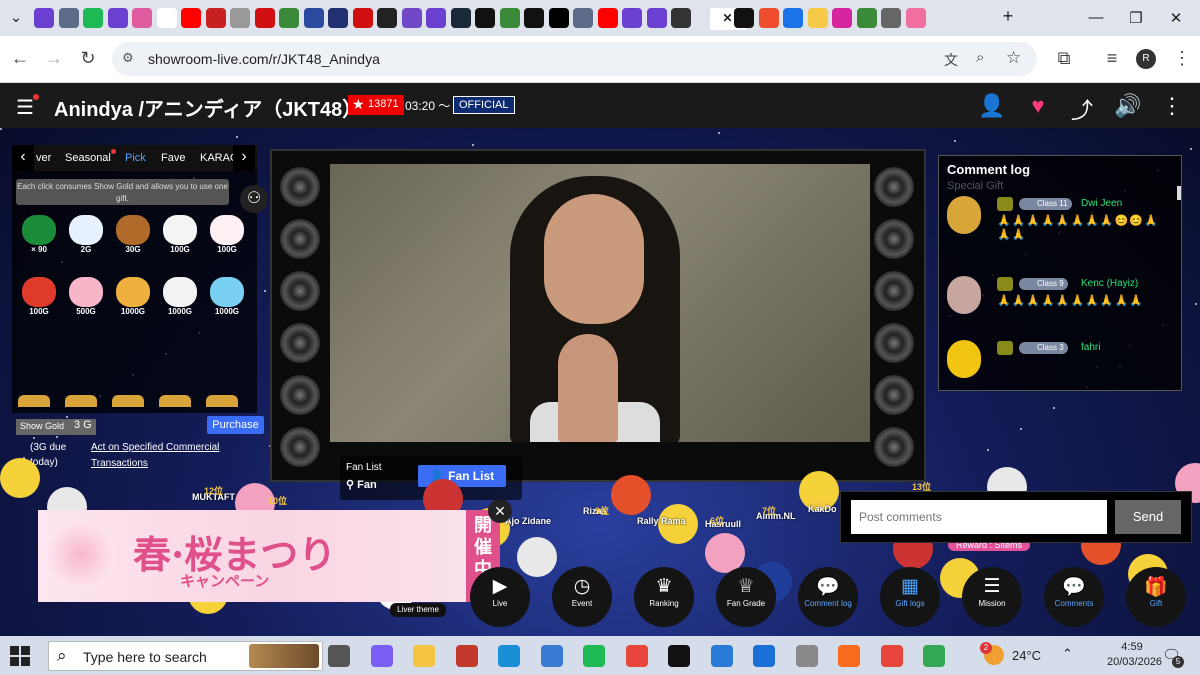  Describe the element at coordinates (681, 18) in the screenshot. I see `tab-bottle-icon` at that location.